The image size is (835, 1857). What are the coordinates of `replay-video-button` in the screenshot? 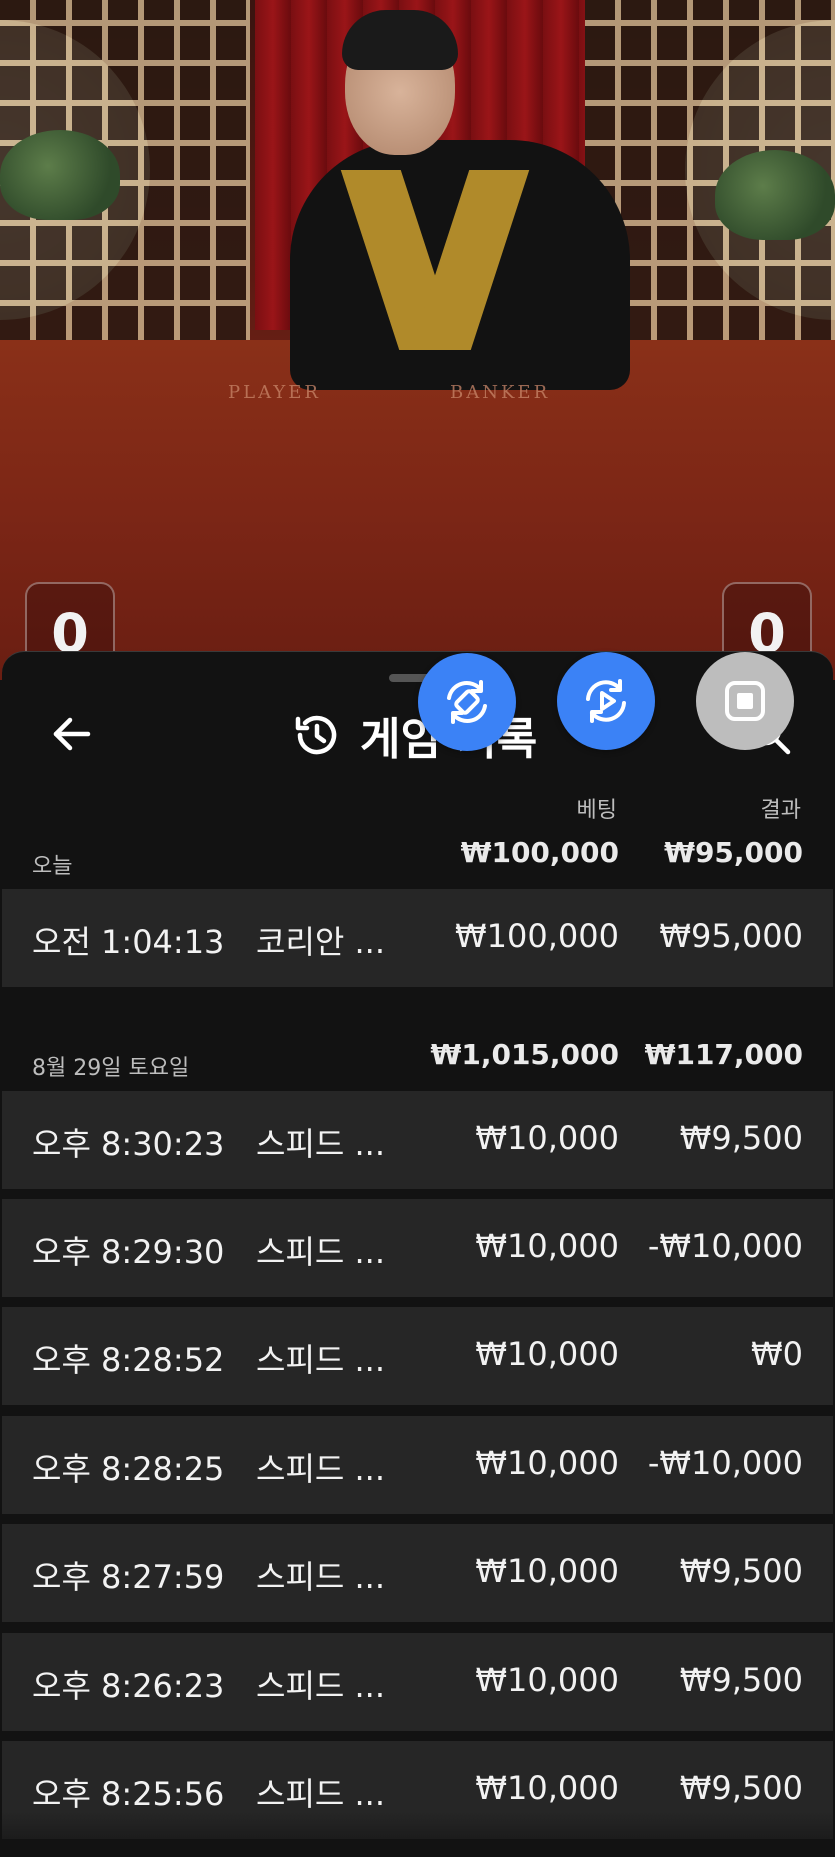 It's located at (606, 701).